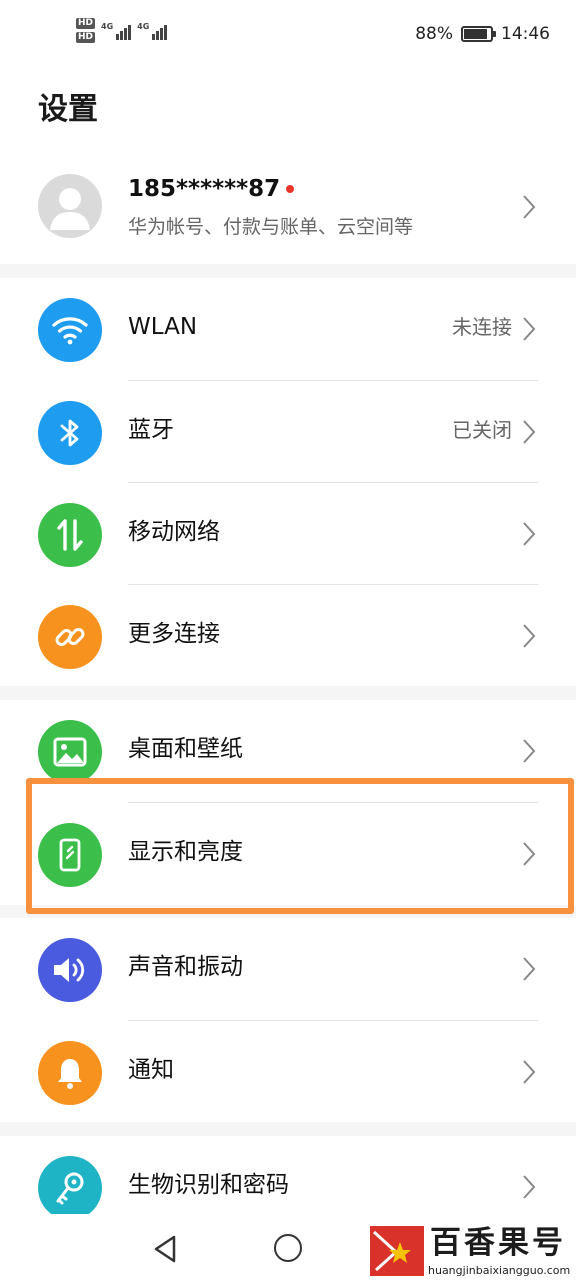 The image size is (576, 1280). I want to click on avatar, so click(70, 206).